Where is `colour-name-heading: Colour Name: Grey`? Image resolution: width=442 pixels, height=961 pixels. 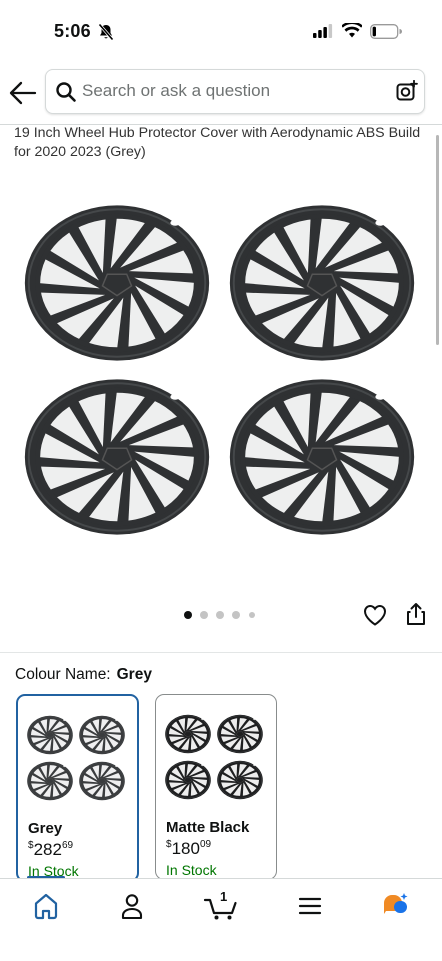 colour-name-heading: Colour Name: Grey is located at coordinates (83, 675).